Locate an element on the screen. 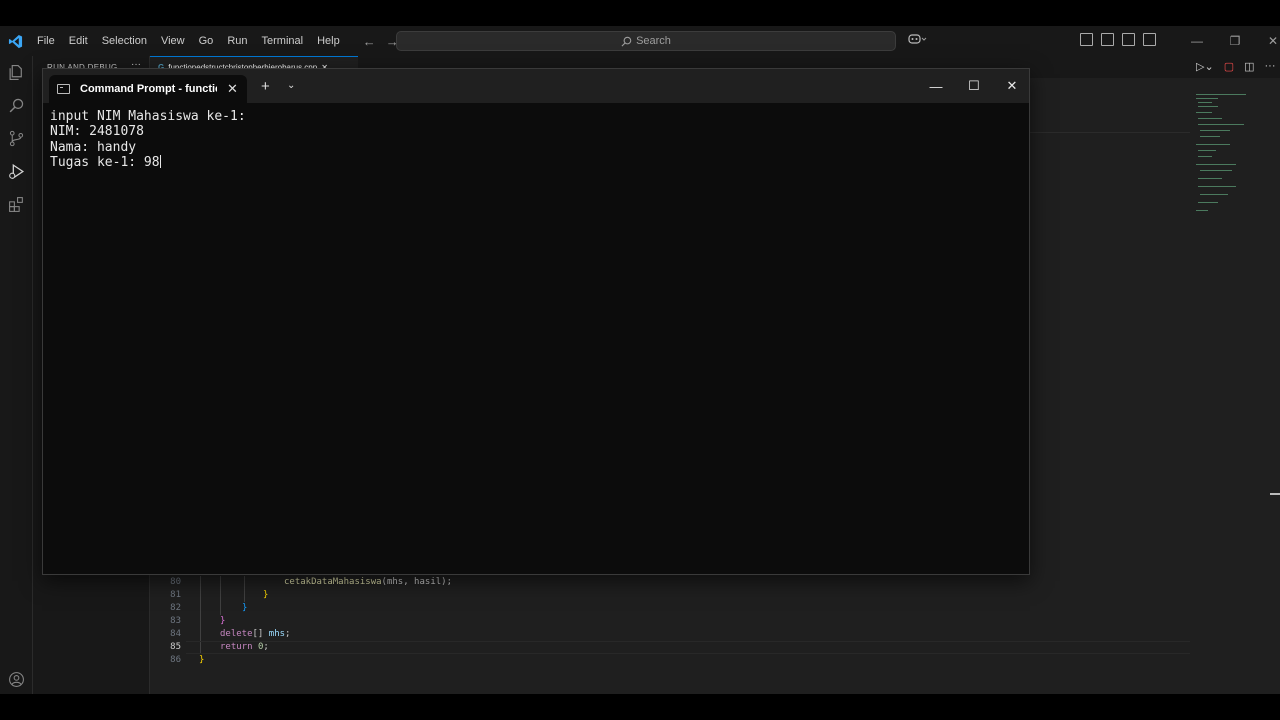 The image size is (1280, 720). activity-bar is located at coordinates (16, 375).